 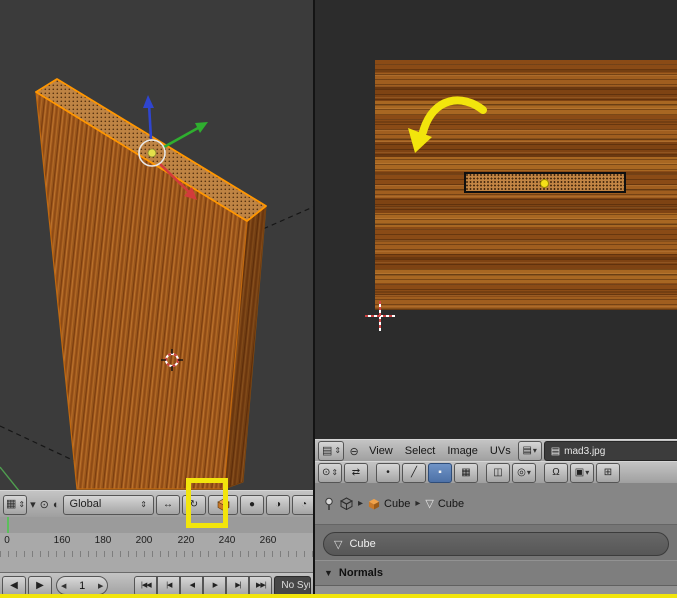 What do you see at coordinates (252, 504) in the screenshot?
I see `shading-sphere-button: ●` at bounding box center [252, 504].